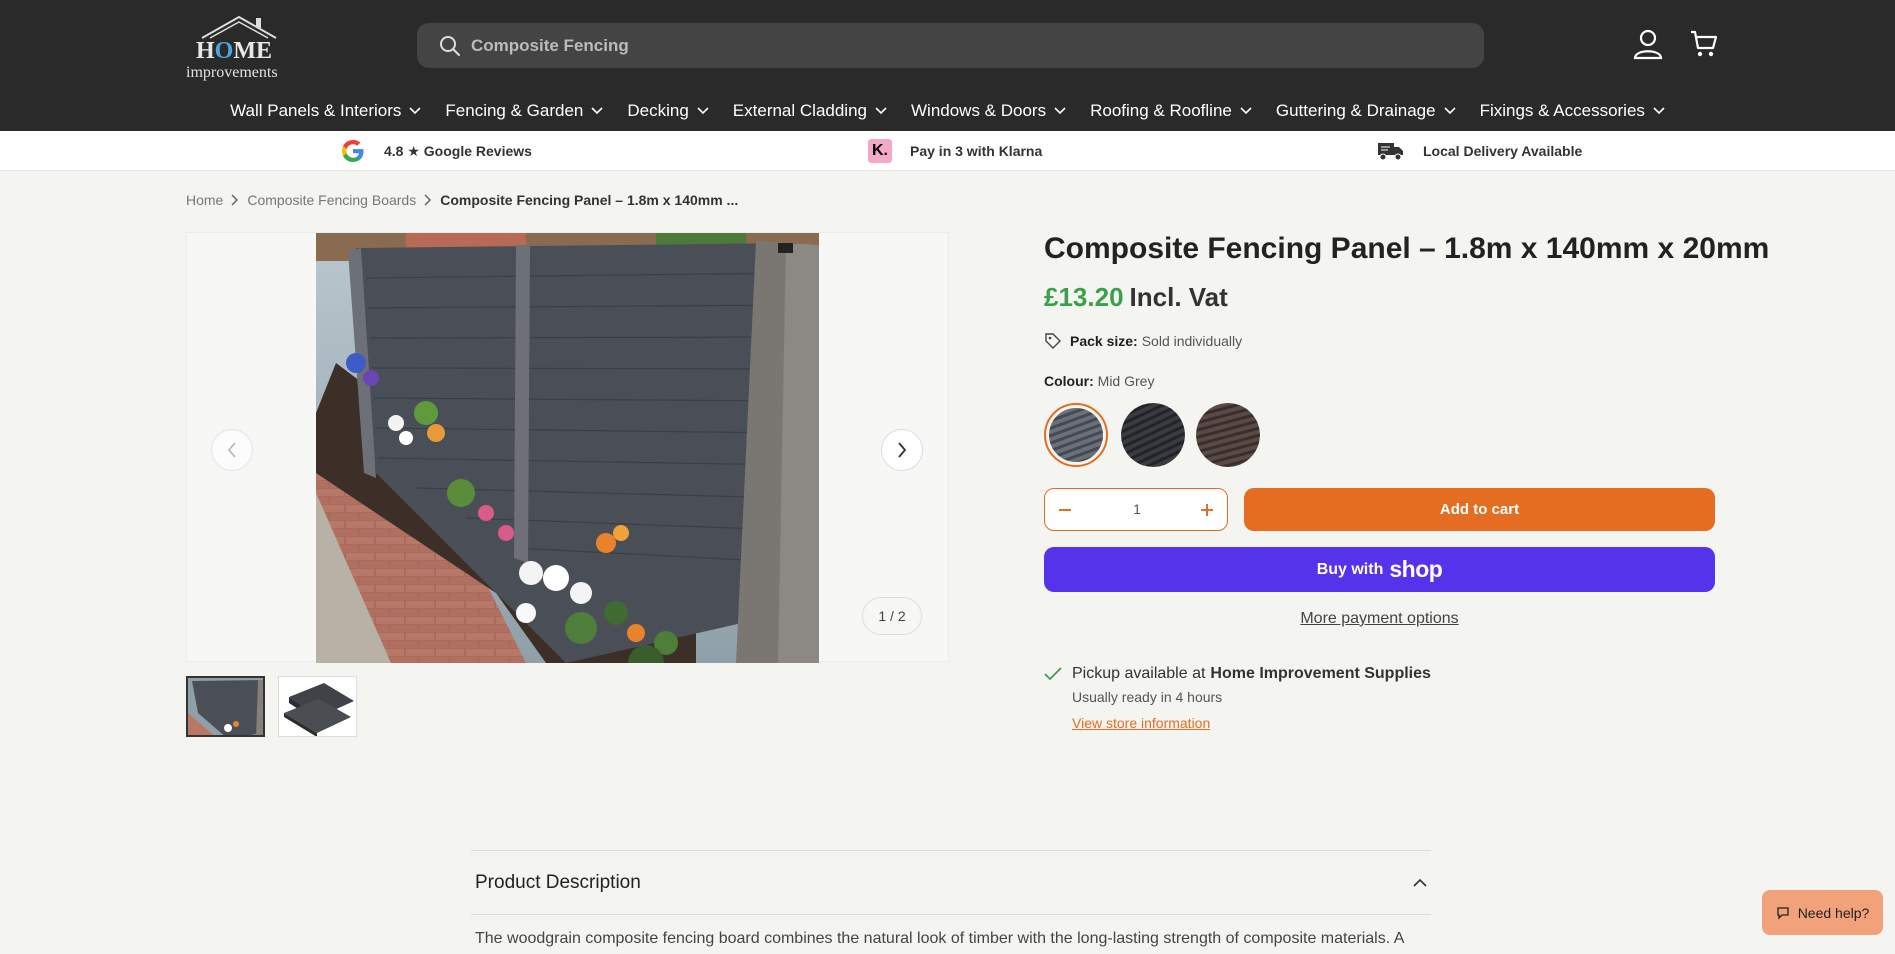 Image resolution: width=1895 pixels, height=954 pixels. Describe the element at coordinates (976, 151) in the screenshot. I see `usp-klarna-label: Pay in 3 with Klarna` at that location.